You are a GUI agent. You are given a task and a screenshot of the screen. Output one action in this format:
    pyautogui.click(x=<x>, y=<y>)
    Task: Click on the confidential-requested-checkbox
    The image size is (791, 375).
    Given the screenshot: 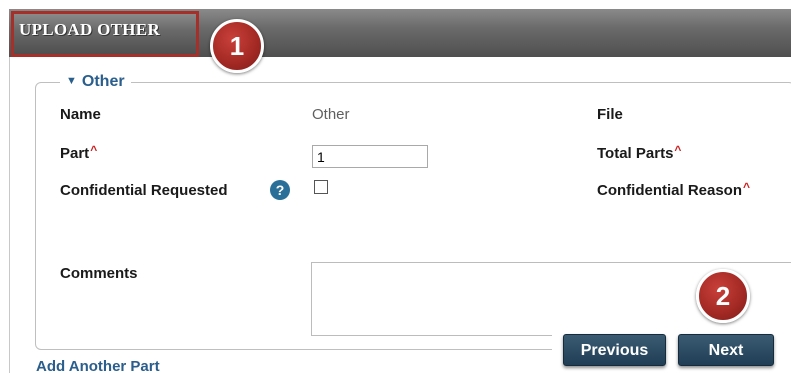 What is the action you would take?
    pyautogui.click(x=321, y=187)
    